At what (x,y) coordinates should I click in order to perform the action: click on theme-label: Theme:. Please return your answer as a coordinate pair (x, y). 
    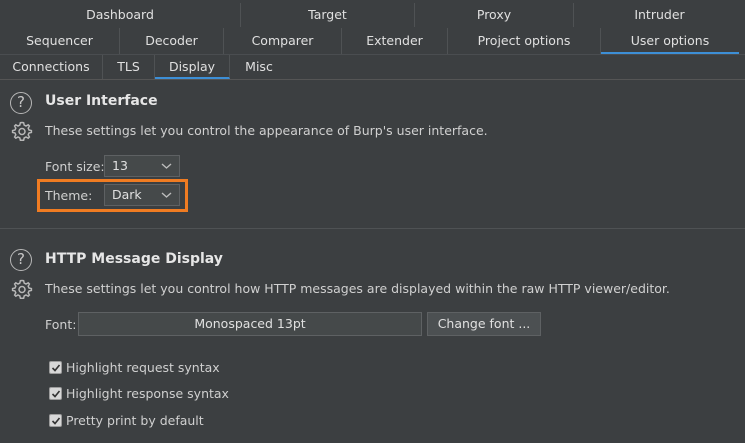
    Looking at the image, I should click on (69, 195).